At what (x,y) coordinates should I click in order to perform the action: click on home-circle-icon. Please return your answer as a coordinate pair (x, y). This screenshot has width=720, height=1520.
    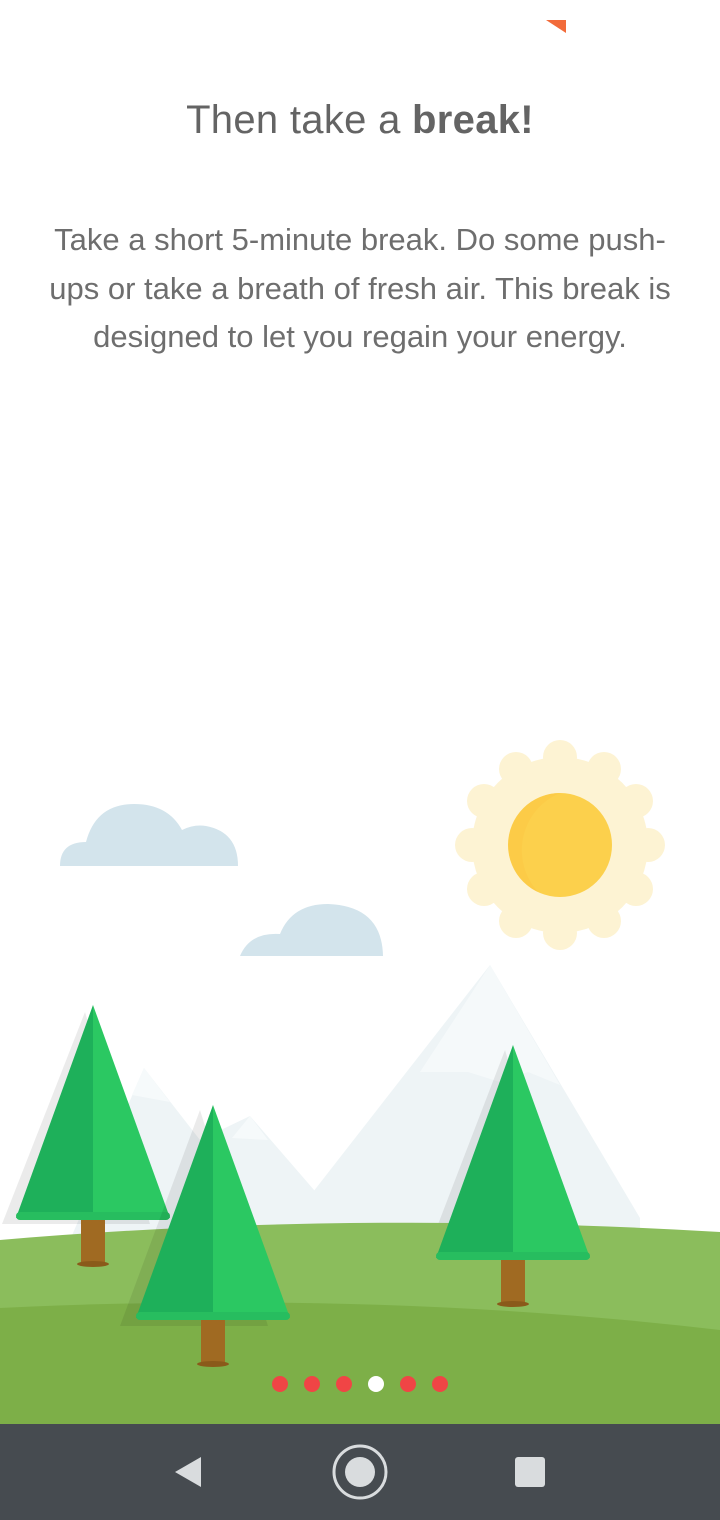
    Looking at the image, I should click on (360, 1472).